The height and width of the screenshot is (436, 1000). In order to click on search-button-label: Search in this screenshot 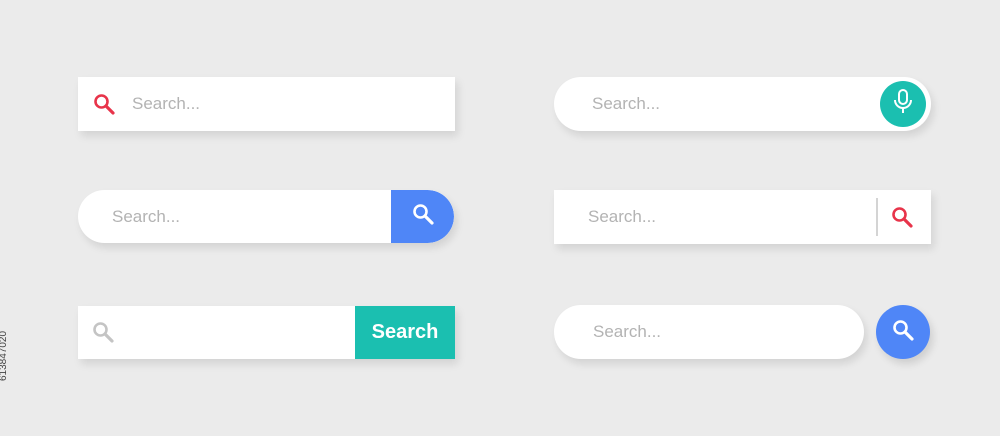, I will do `click(405, 332)`.